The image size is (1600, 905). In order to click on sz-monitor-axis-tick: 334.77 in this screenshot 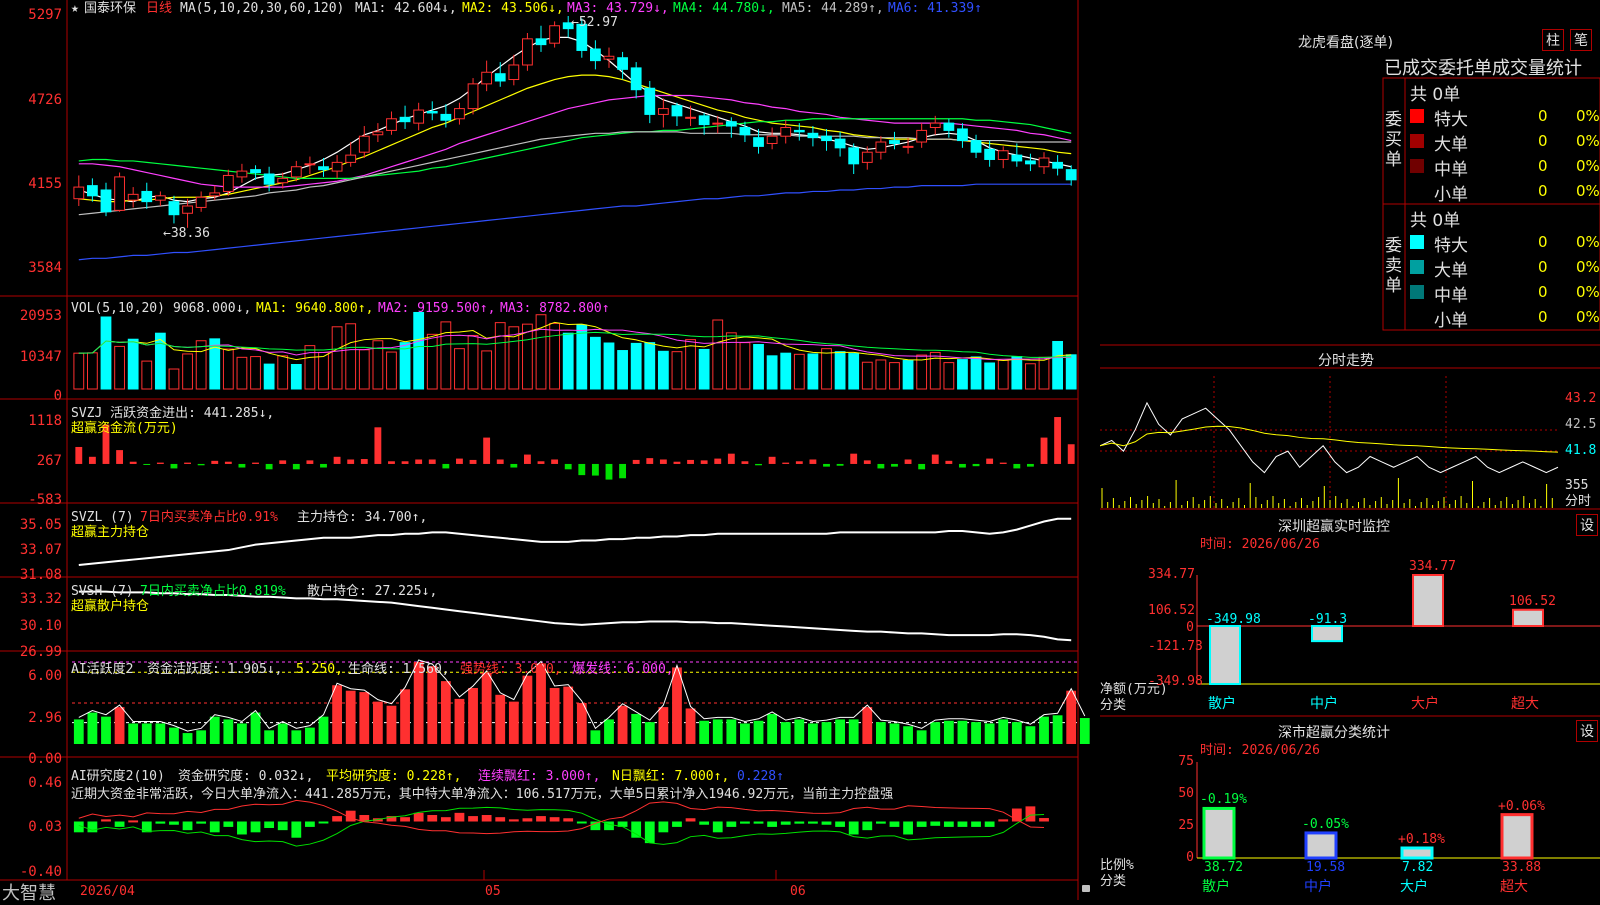, I will do `click(1171, 574)`.